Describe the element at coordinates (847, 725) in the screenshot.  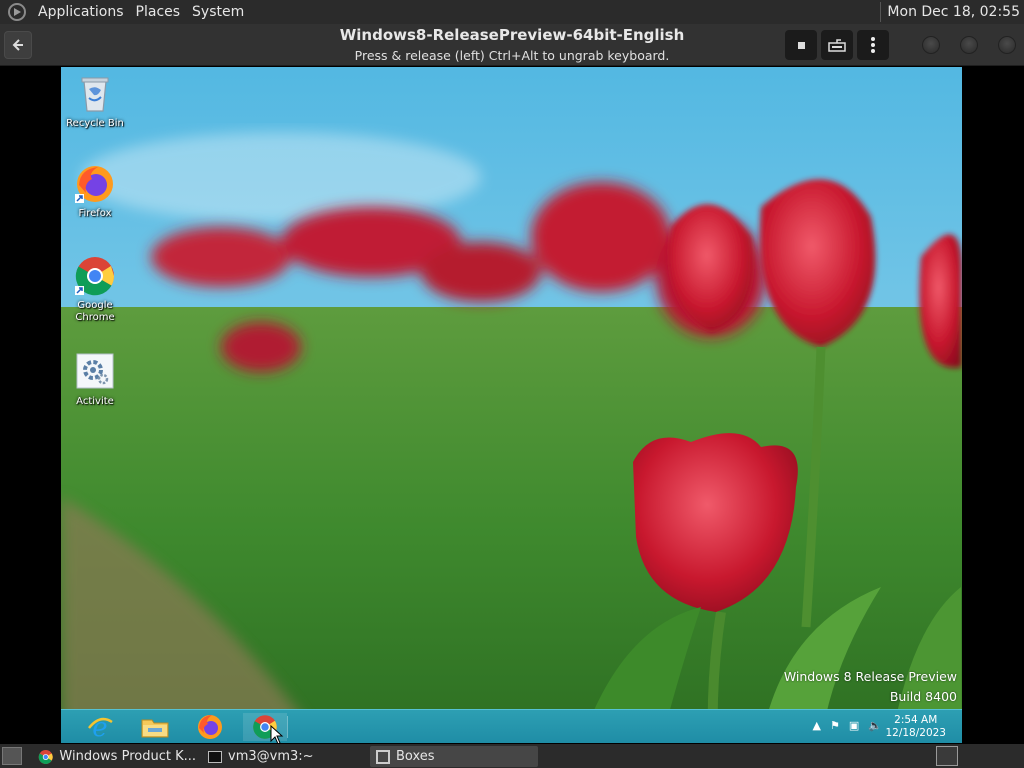
I see `system-tray: ▲ ⚑ ▣ 🔈` at that location.